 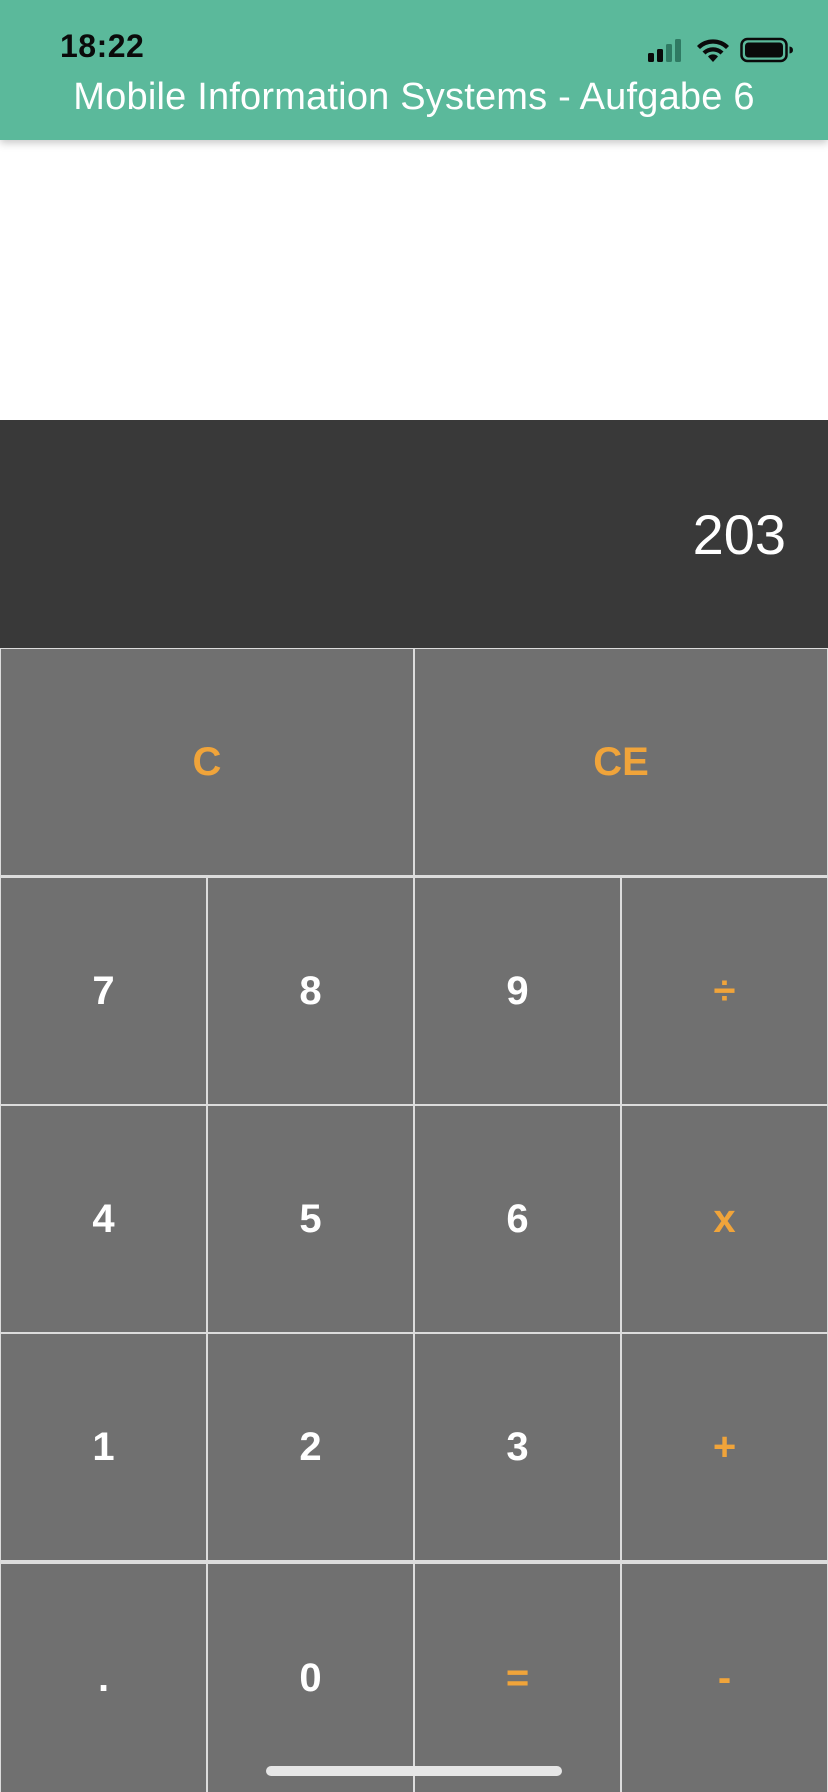 I want to click on display-value: 203, so click(x=739, y=534).